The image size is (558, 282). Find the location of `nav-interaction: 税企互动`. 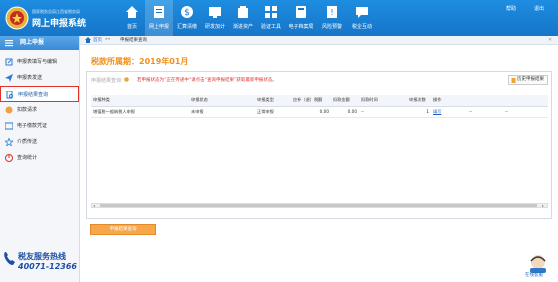

nav-interaction: 税企互动 is located at coordinates (362, 18).